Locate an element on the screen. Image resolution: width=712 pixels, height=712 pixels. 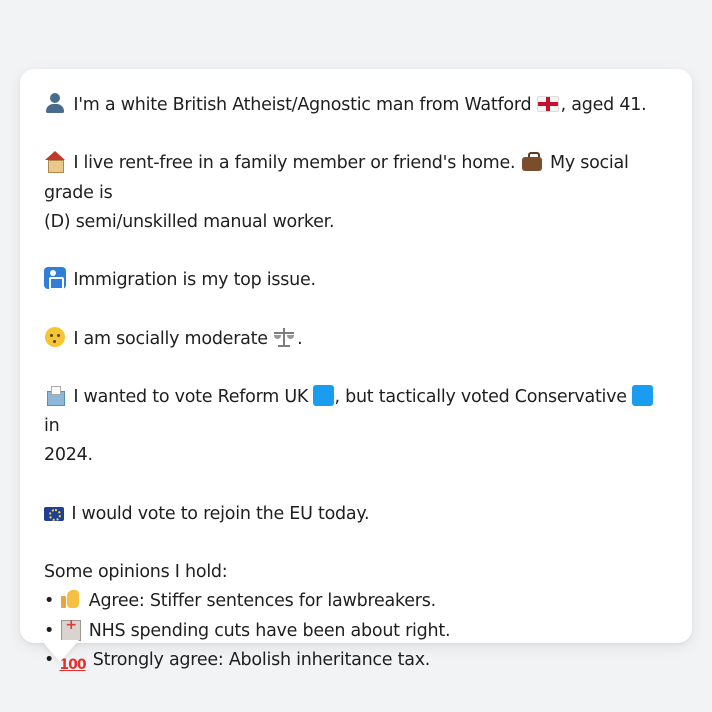
vote-text-c: in is located at coordinates (52, 426).